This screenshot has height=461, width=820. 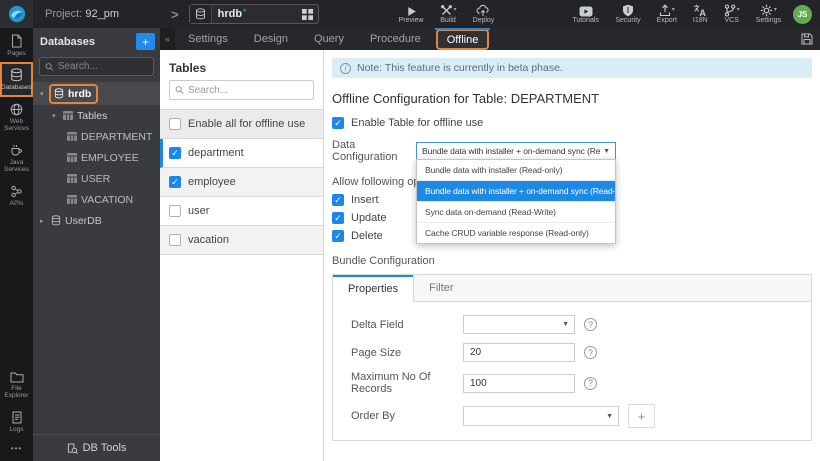 I want to click on more-icon: •••, so click(x=16, y=449).